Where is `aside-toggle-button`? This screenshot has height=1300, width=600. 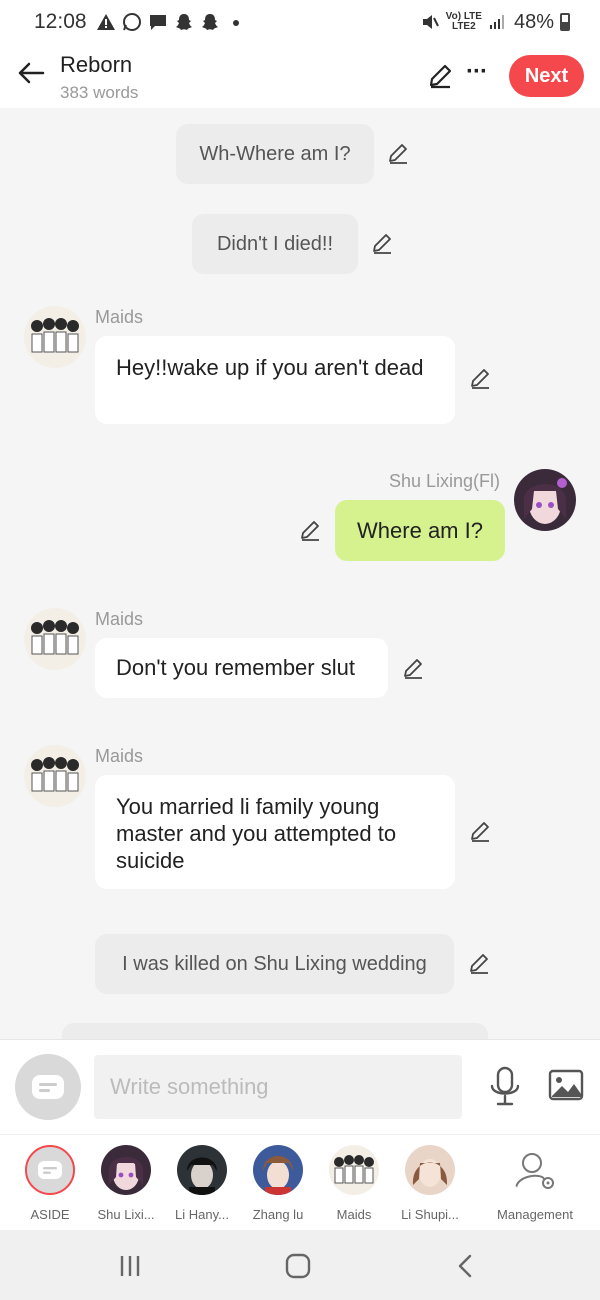
aside-toggle-button is located at coordinates (48, 1087).